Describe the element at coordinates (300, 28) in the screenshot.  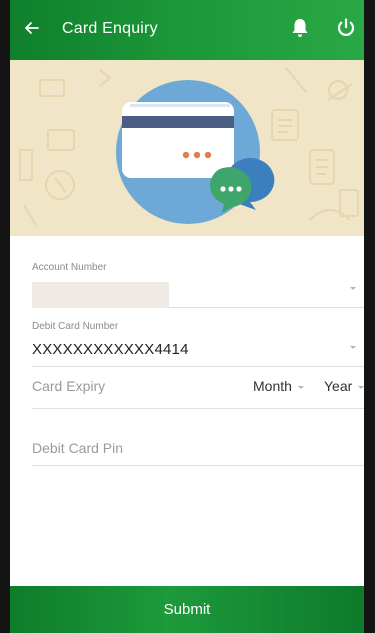
I see `bell-icon` at that location.